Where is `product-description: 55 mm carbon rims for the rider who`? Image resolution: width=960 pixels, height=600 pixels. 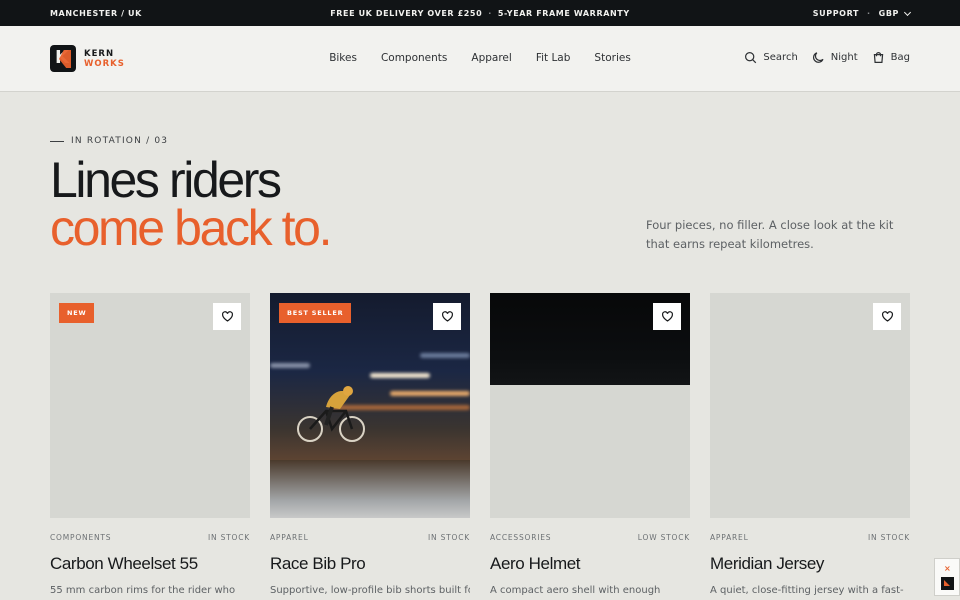 product-description: 55 mm carbon rims for the rider who is located at coordinates (143, 590).